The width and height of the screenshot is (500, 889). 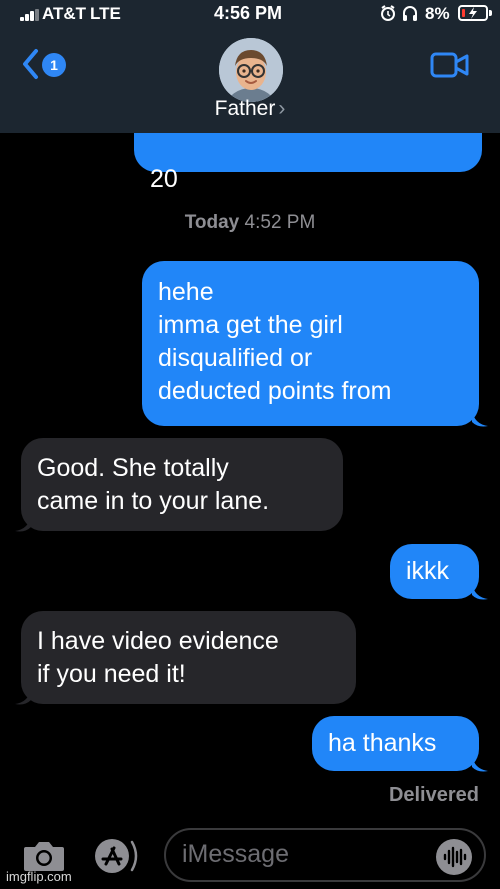 I want to click on headphones-icon, so click(x=410, y=13).